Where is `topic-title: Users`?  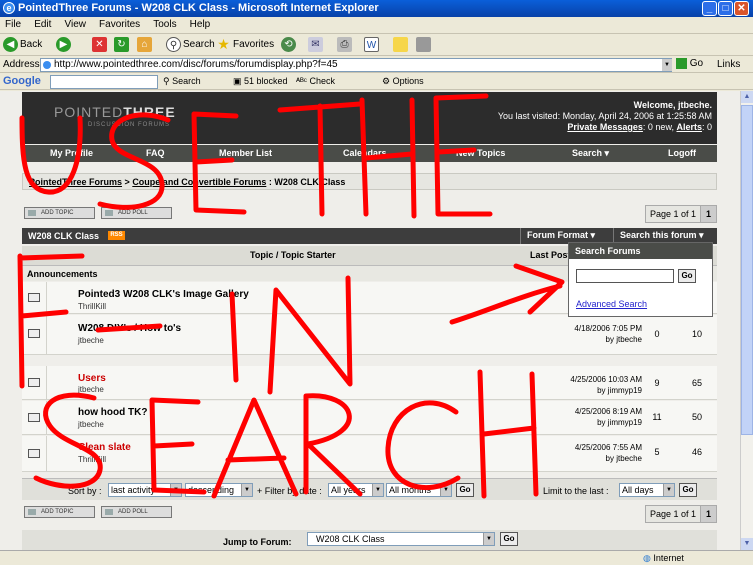
topic-title: Users is located at coordinates (92, 378).